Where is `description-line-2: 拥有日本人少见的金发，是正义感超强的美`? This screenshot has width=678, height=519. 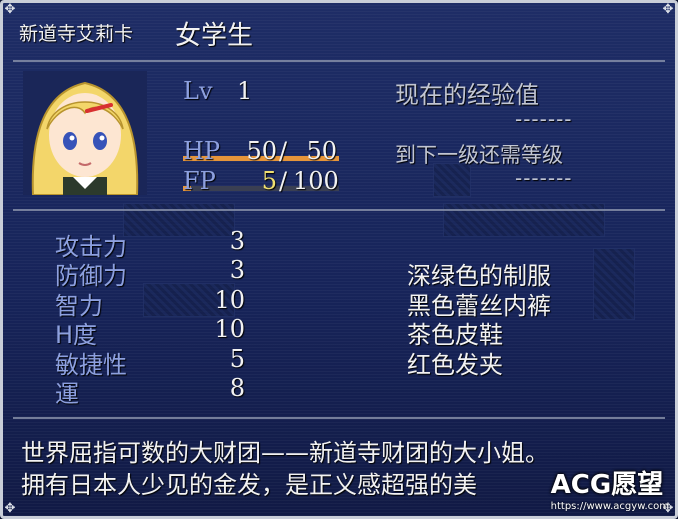
description-line-2: 拥有日本人少见的金发，是正义感超强的美 is located at coordinates (249, 485).